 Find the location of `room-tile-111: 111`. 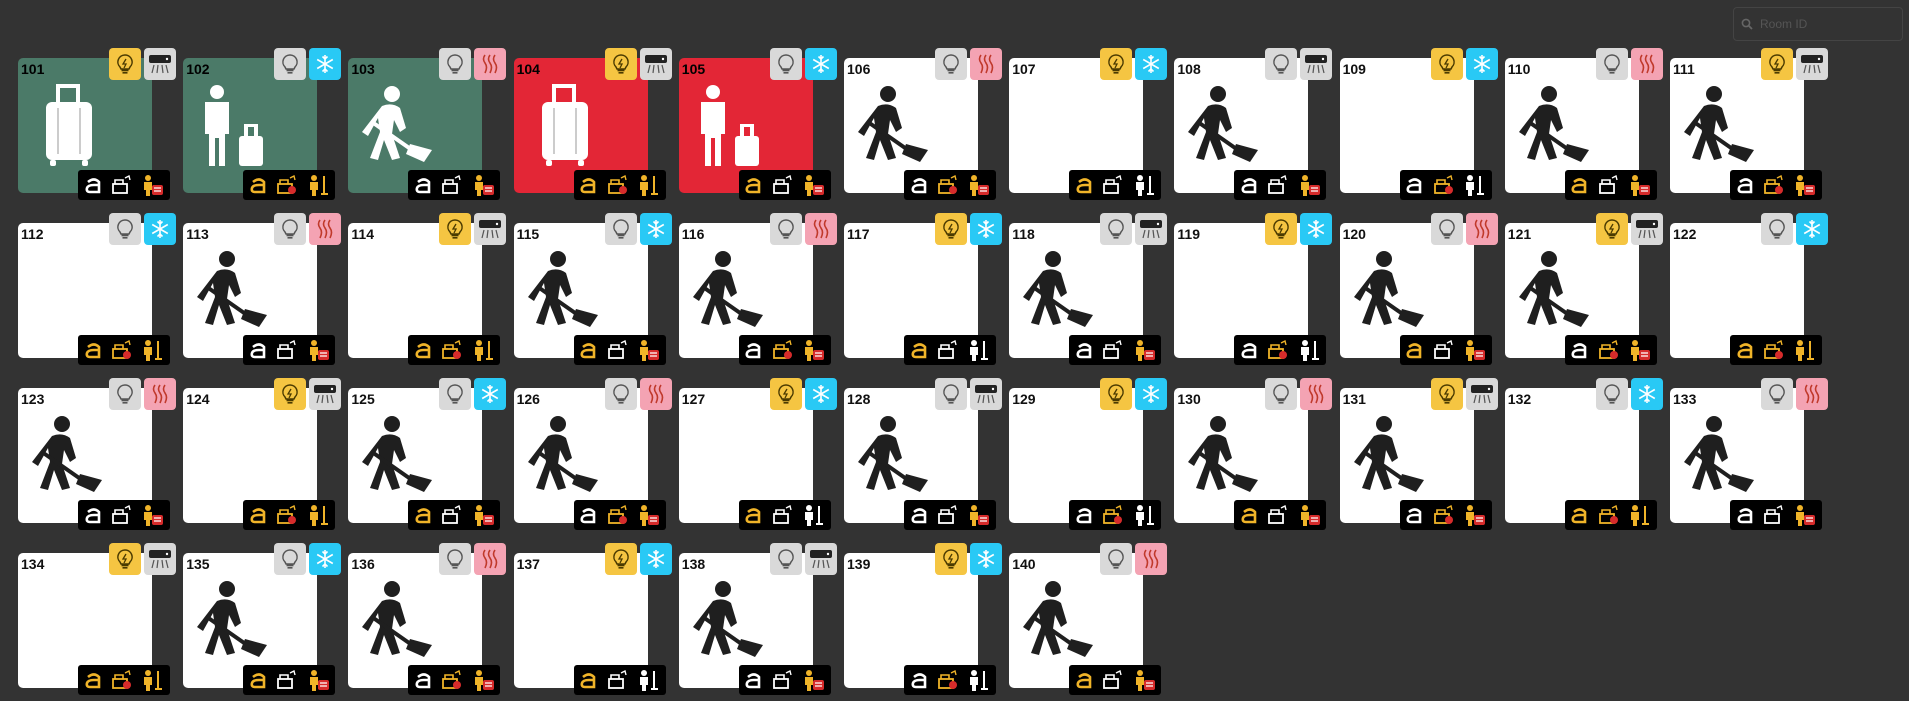

room-tile-111: 111 is located at coordinates (1740, 100).